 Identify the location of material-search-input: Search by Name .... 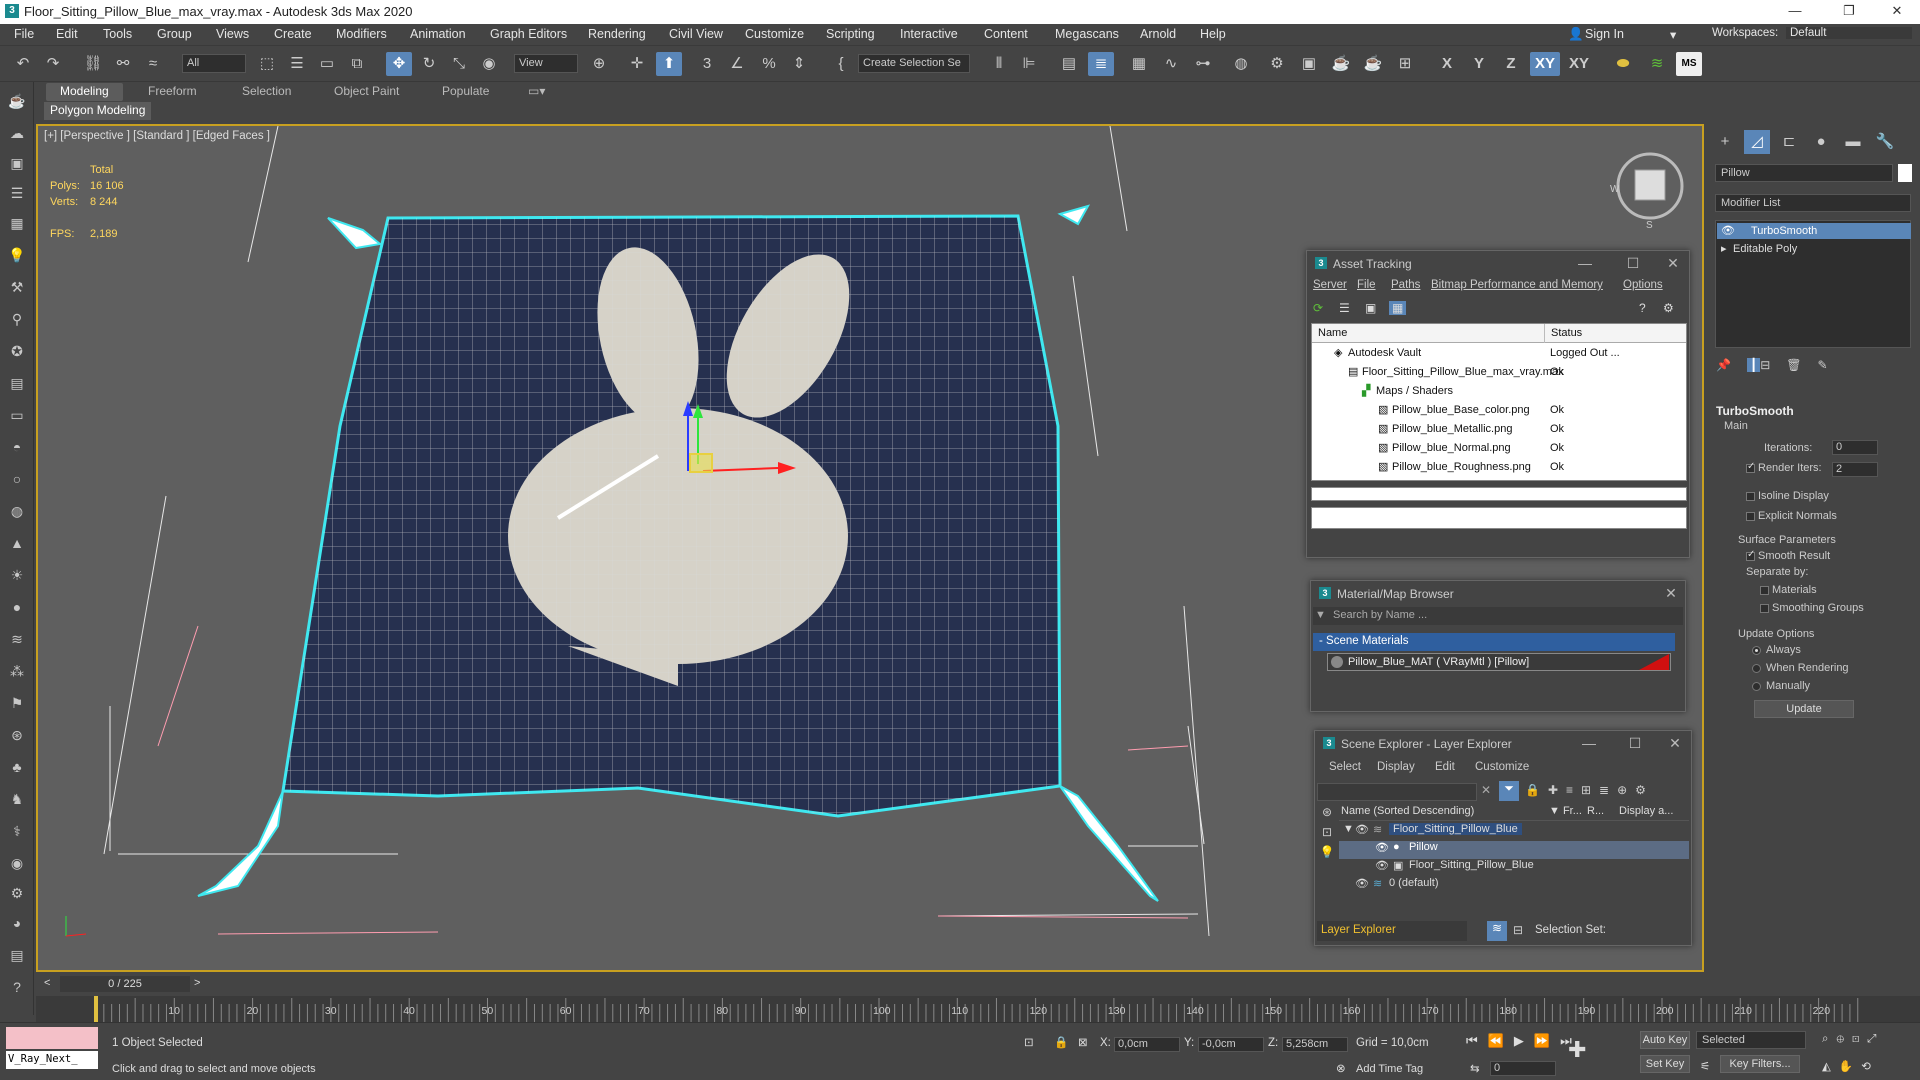
(1498, 616).